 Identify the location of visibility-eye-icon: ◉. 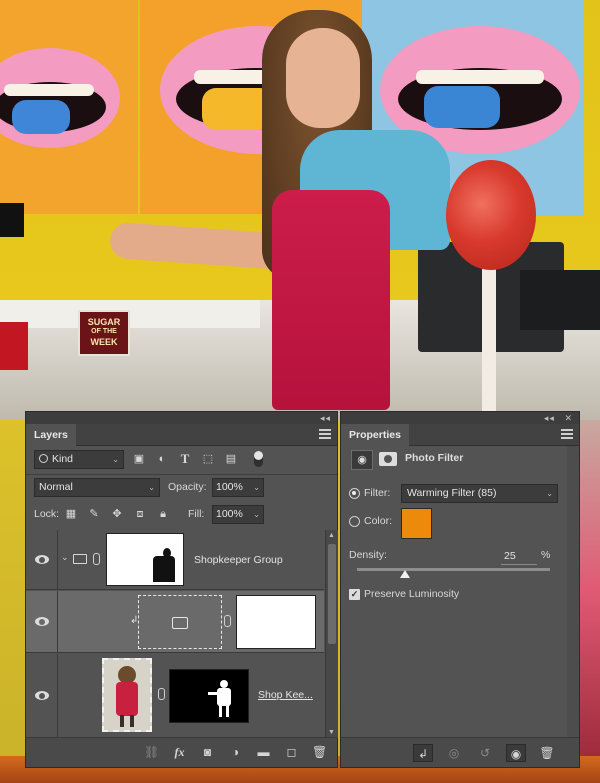
(516, 753).